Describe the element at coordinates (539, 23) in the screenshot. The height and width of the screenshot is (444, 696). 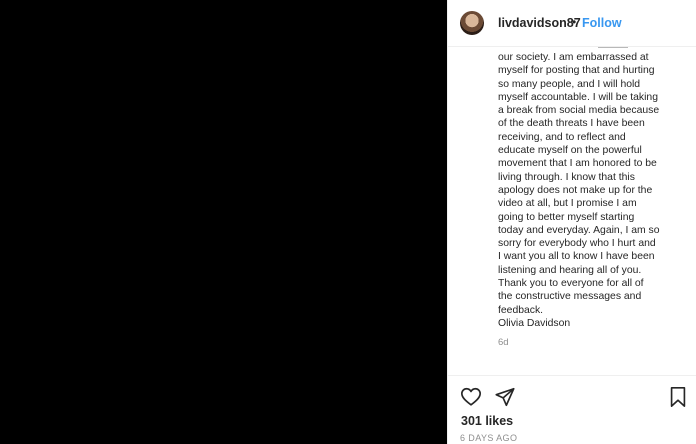
I see `username-link: livdavidson87` at that location.